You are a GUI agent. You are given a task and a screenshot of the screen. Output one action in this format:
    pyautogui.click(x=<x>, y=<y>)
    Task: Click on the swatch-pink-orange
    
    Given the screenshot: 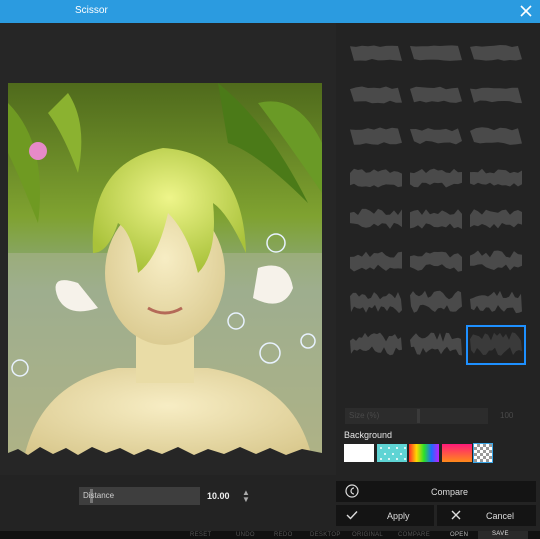 What is the action you would take?
    pyautogui.click(x=457, y=453)
    